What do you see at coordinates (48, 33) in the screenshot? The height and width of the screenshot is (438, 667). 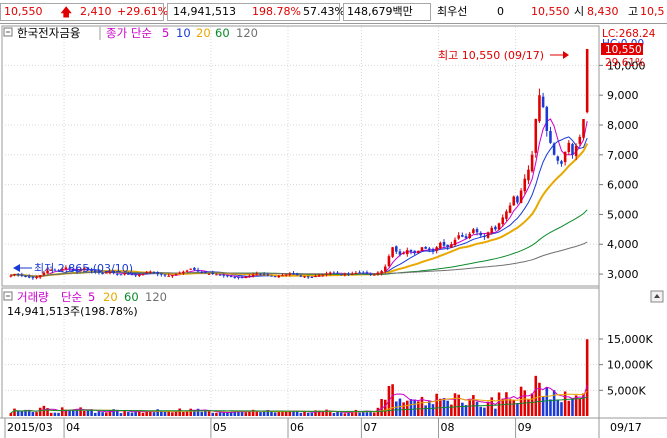 I see `stock-name: 한국전자금융` at bounding box center [48, 33].